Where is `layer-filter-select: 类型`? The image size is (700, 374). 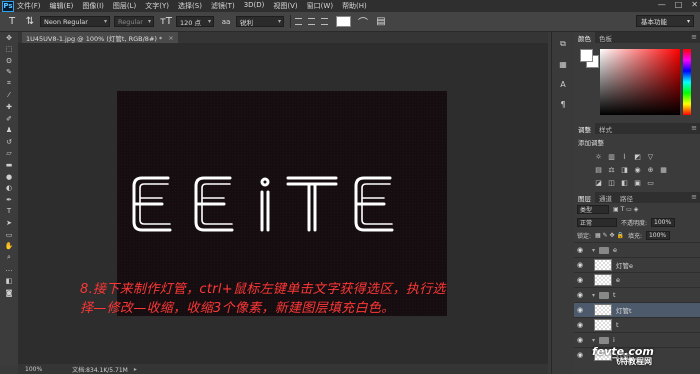
layer-filter-select: 类型 is located at coordinates (593, 209).